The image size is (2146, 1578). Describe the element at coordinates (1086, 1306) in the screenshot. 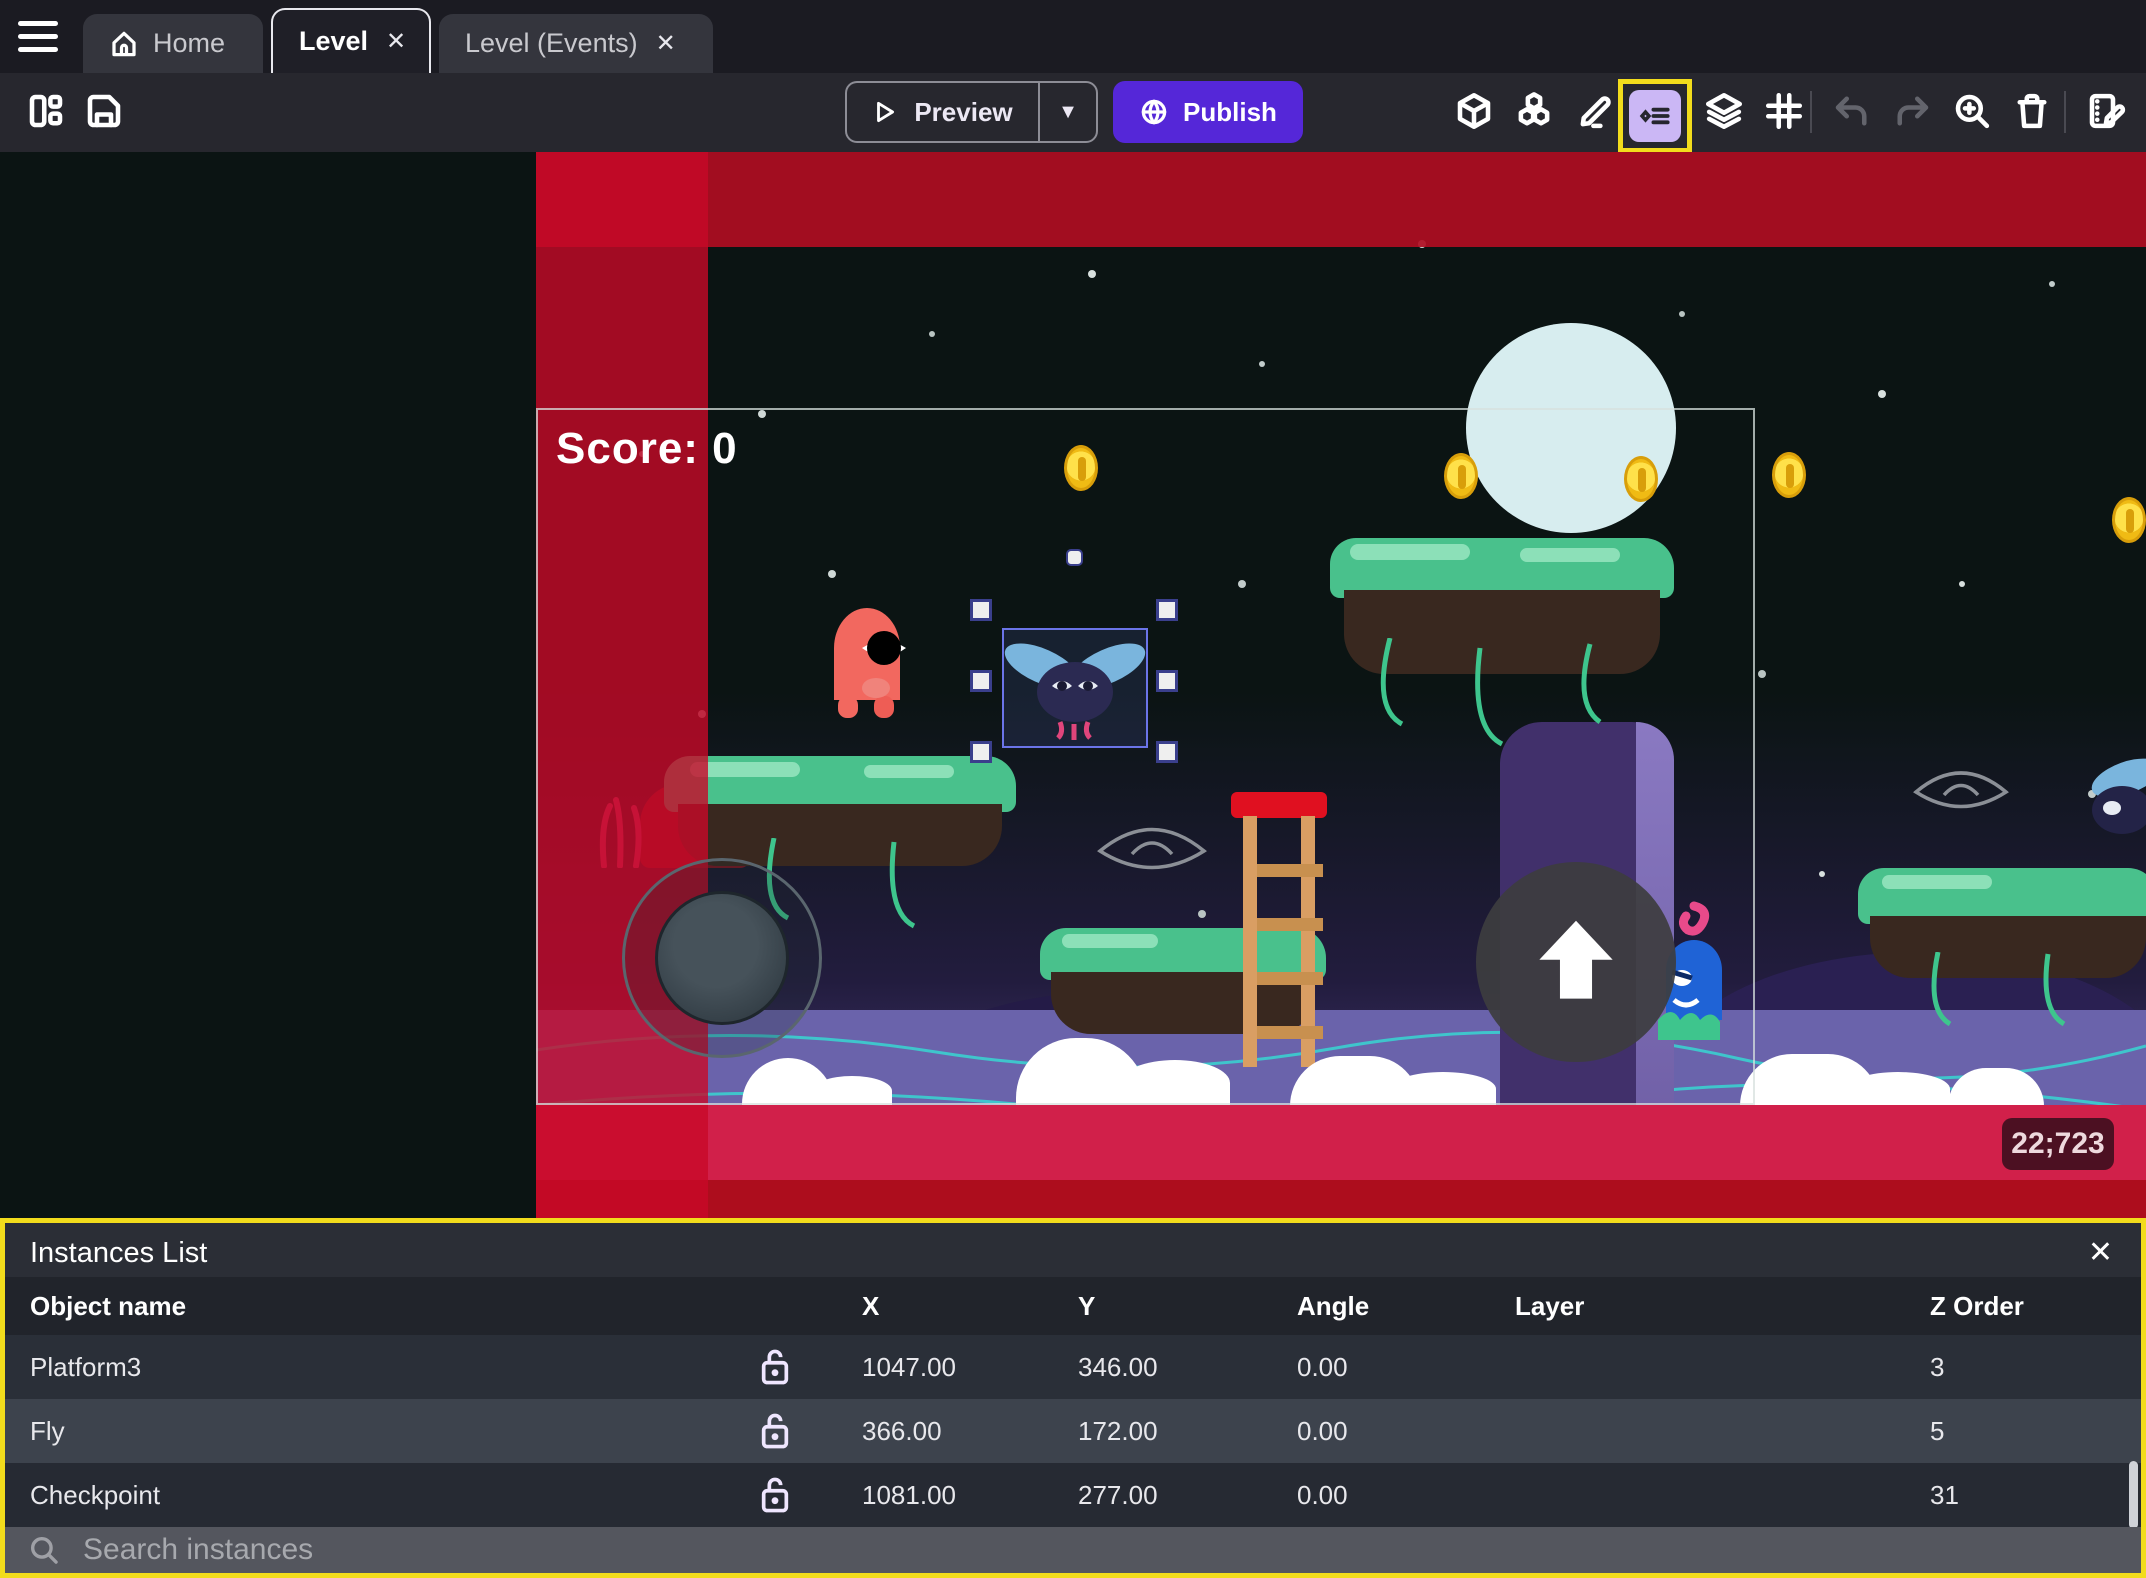

I see `column-y: Y` at that location.